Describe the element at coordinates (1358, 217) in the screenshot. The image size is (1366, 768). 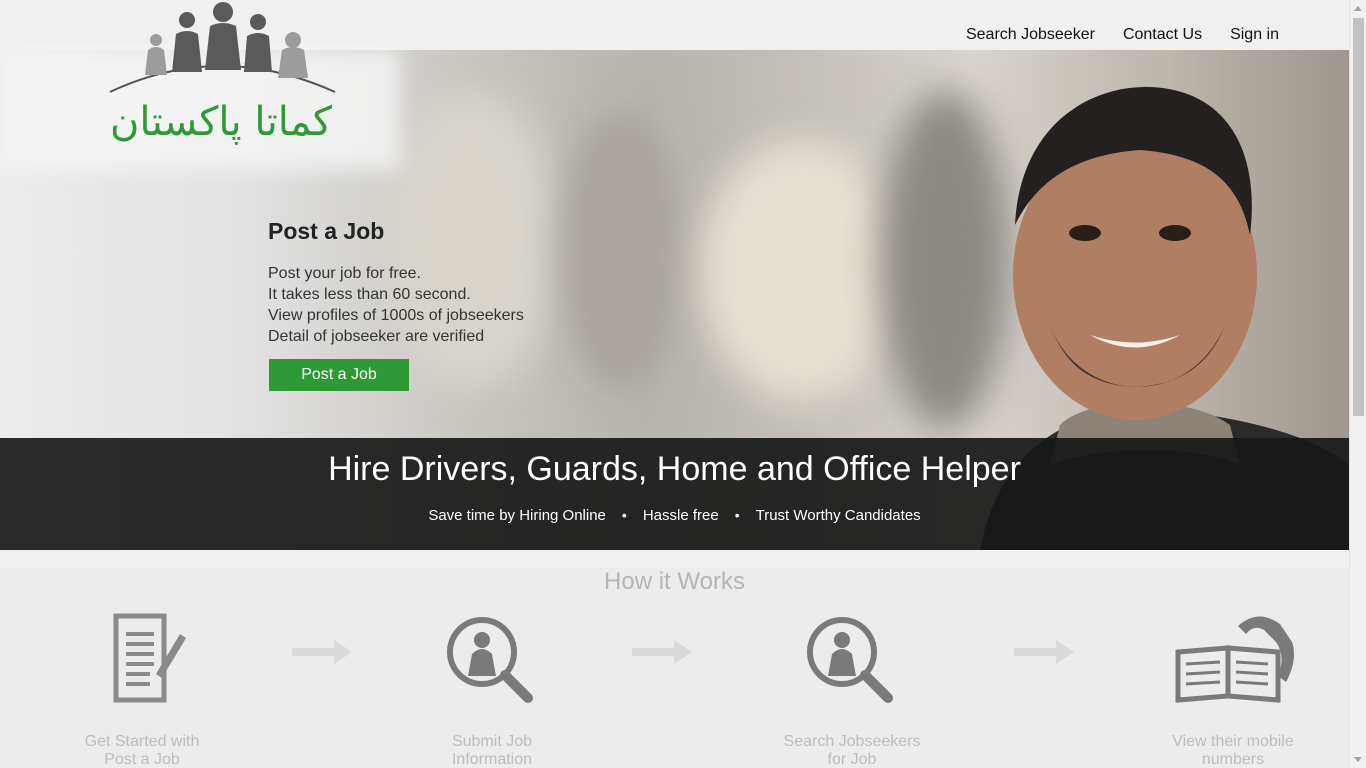
I see `scroll-thumb` at that location.